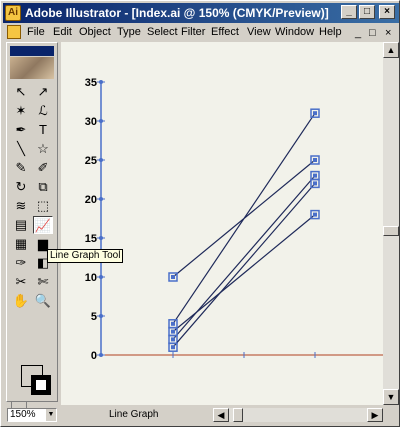  I want to click on scroll-thumb, so click(391, 231).